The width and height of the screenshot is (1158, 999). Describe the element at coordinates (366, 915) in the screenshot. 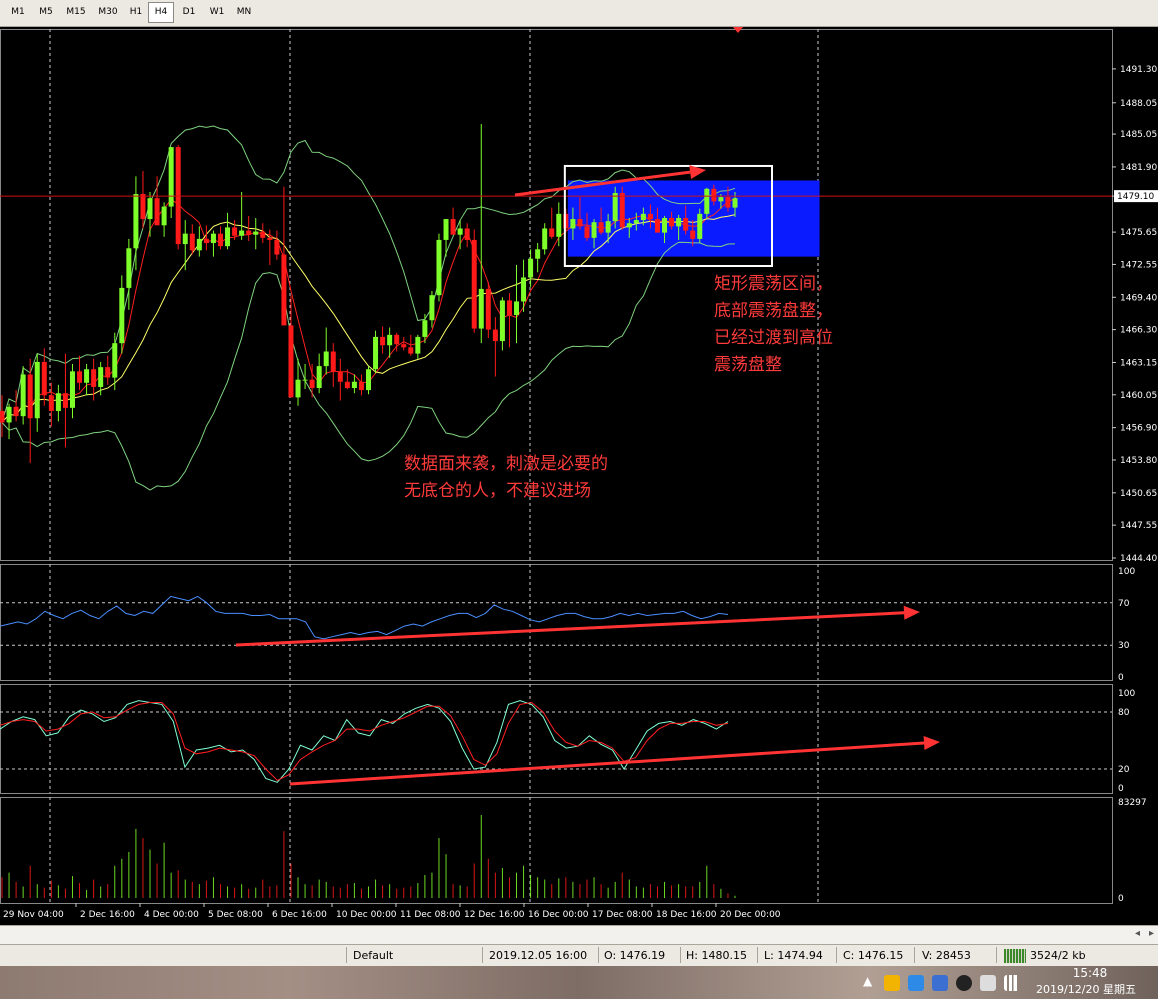

I see `time-axis-label: 10 Dec 00:00` at that location.